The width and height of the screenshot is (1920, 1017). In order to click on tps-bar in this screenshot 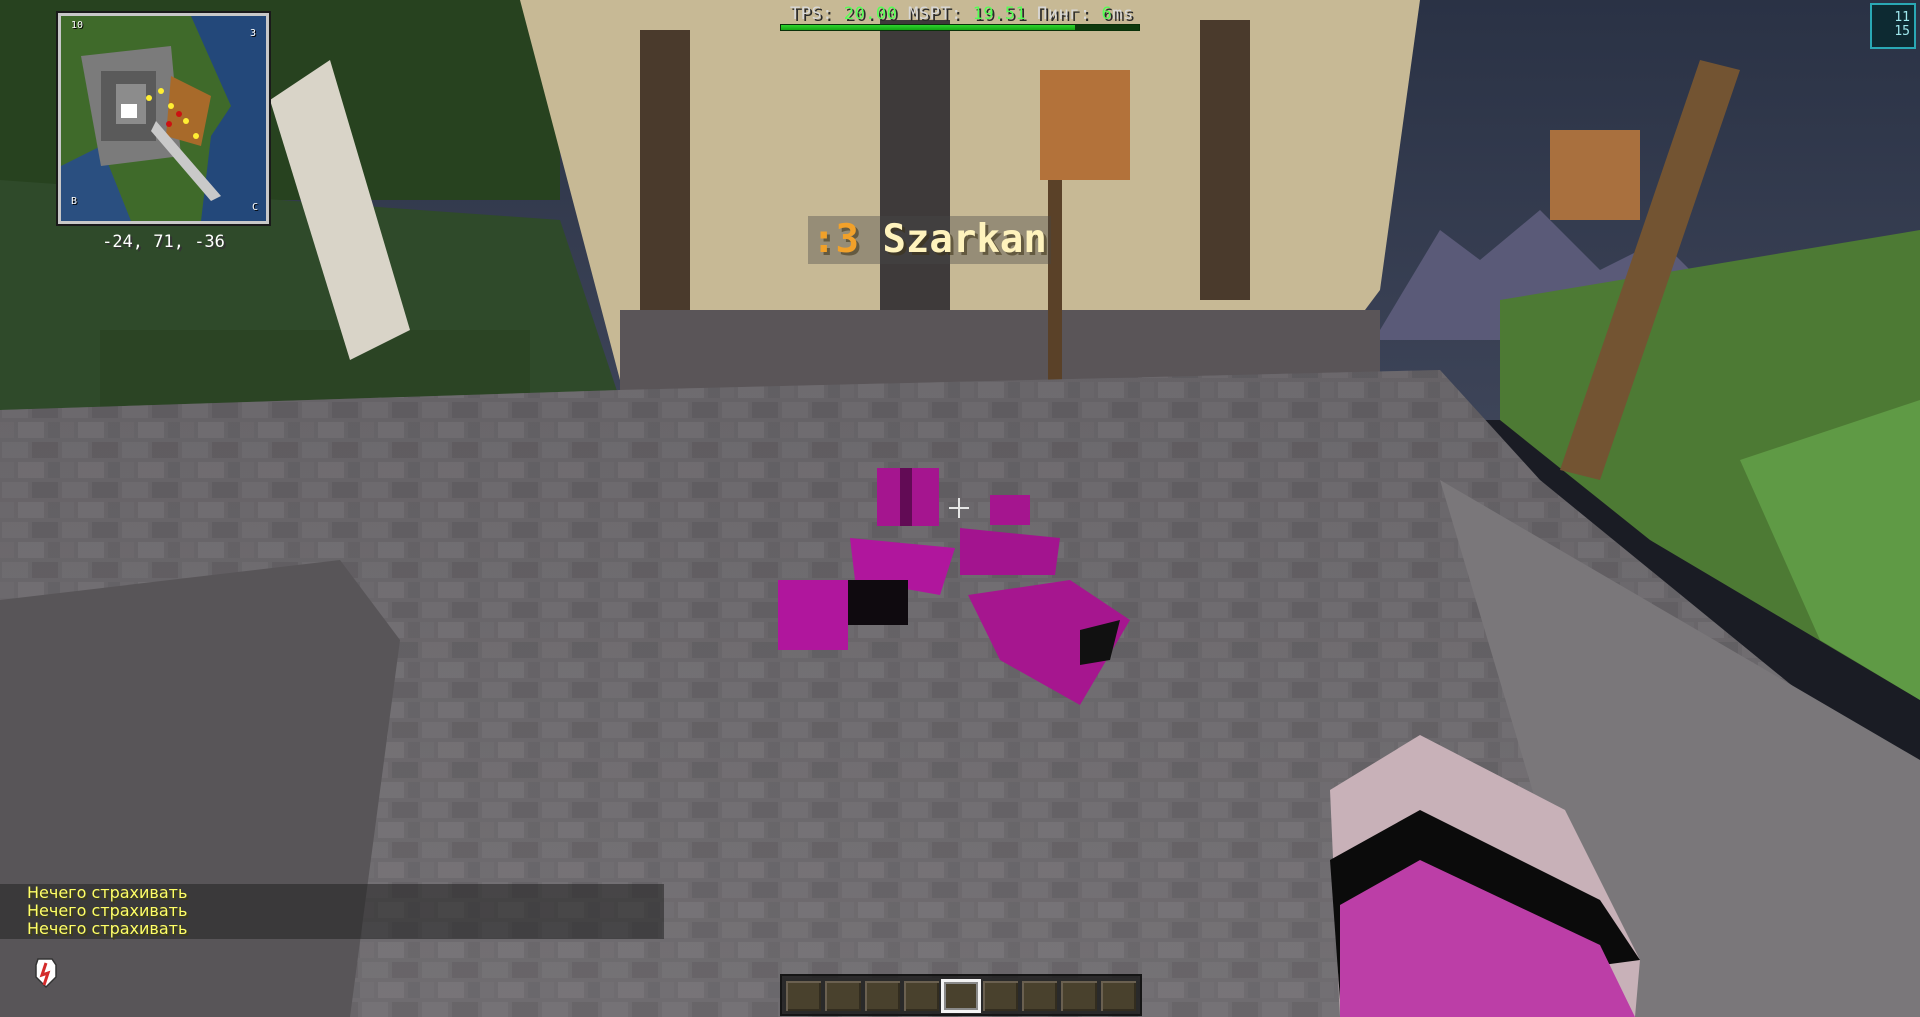, I will do `click(960, 27)`.